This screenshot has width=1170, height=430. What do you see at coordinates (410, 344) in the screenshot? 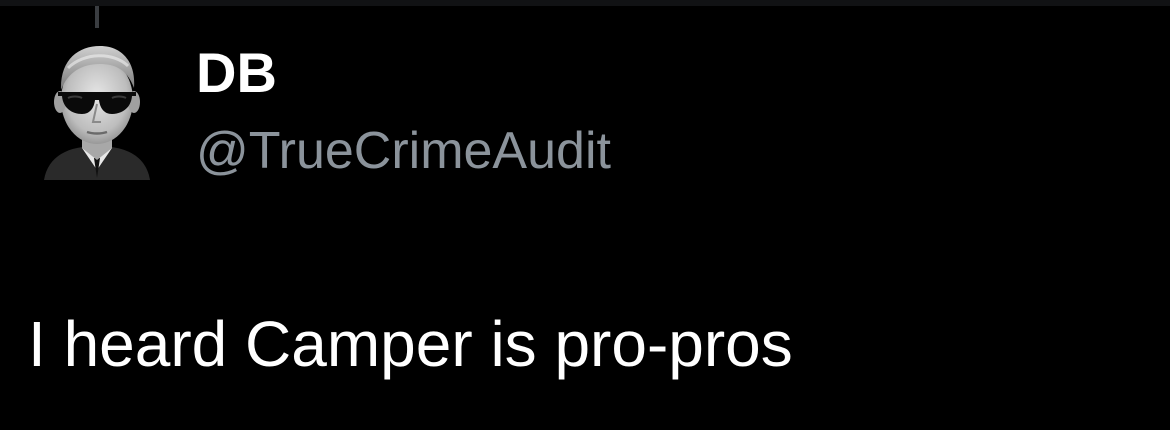
I see `tweet-text: I heard Camper is pro-pros` at bounding box center [410, 344].